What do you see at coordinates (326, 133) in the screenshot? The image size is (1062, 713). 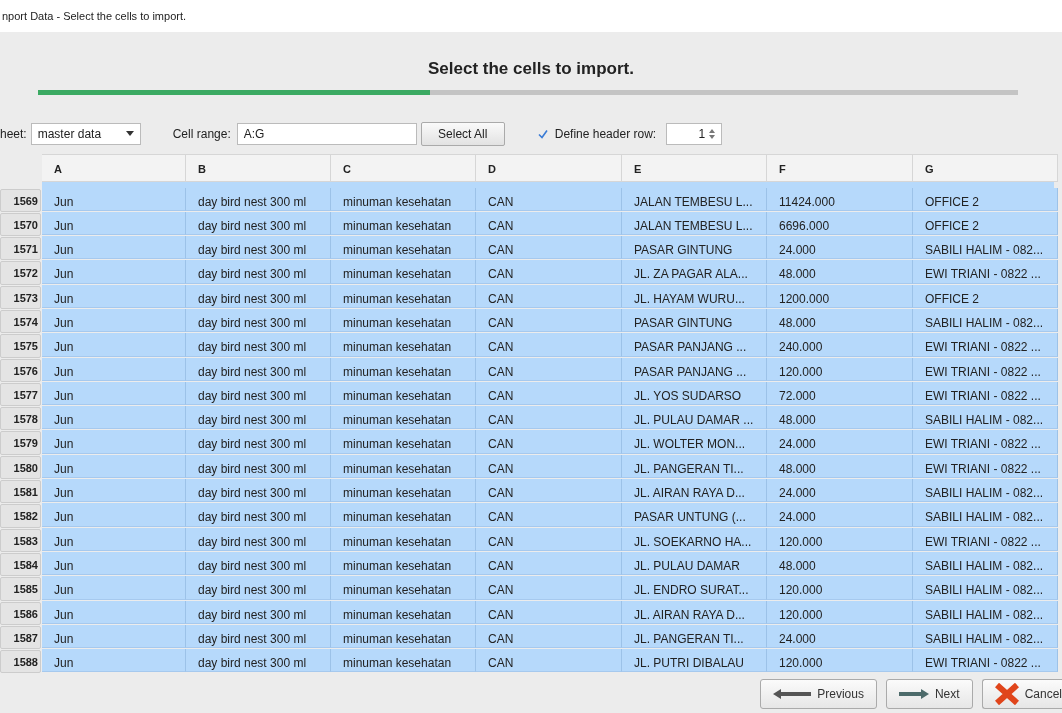 I see `cell-range-field: A:G` at bounding box center [326, 133].